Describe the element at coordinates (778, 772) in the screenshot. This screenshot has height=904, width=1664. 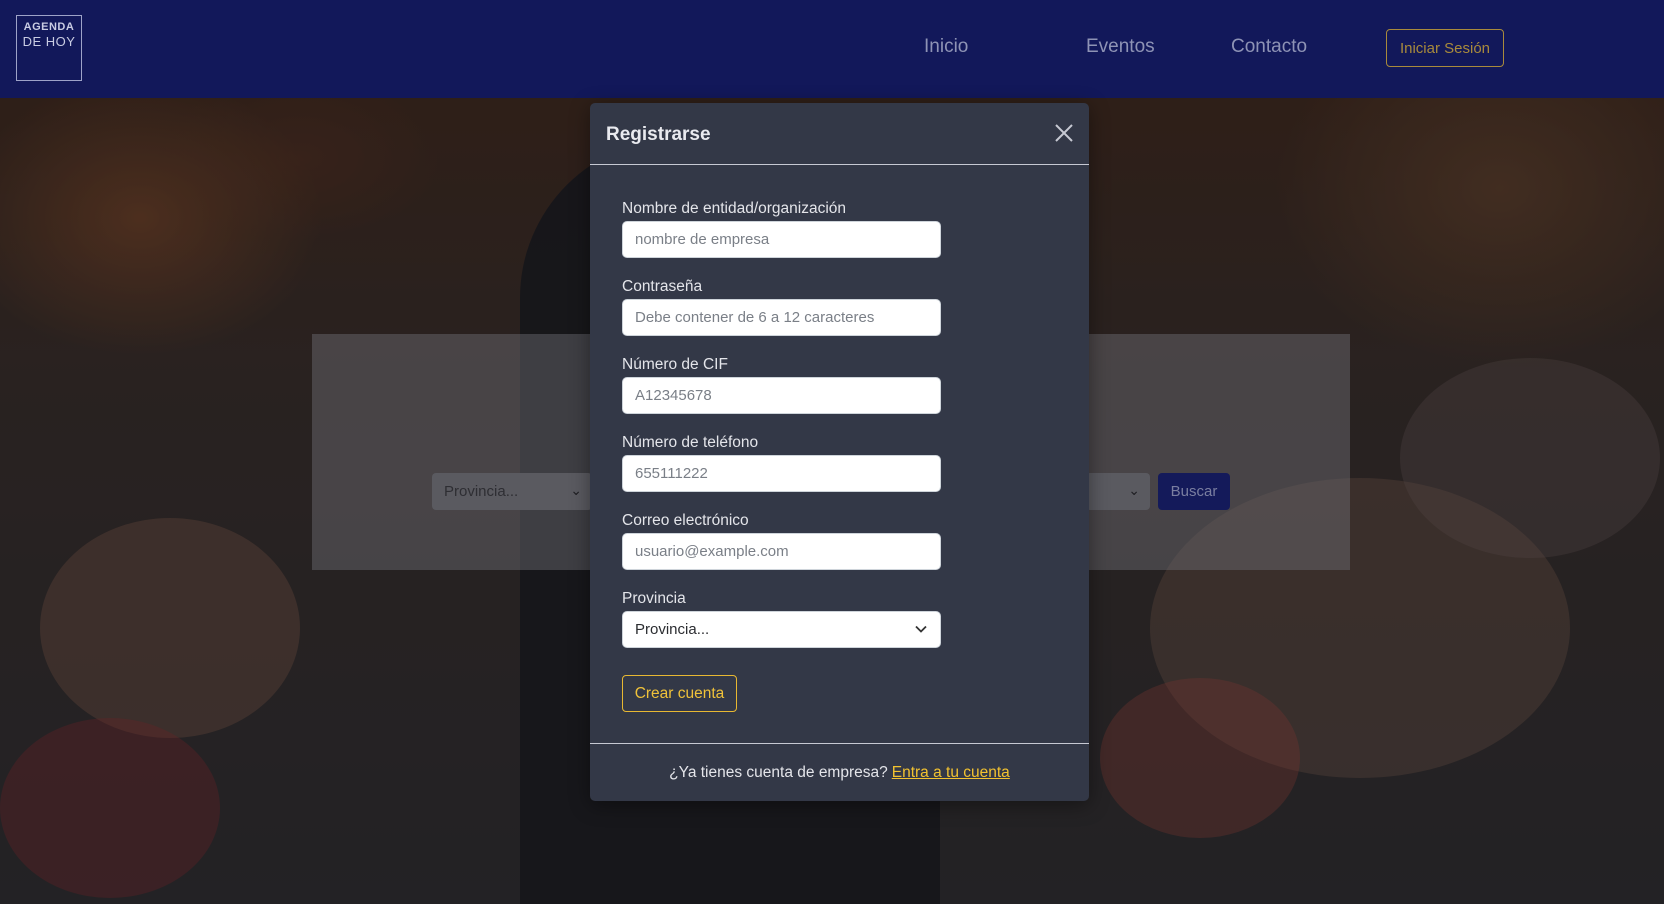
I see `footer-text: ¿Ya tienes cuenta de empresa?` at that location.